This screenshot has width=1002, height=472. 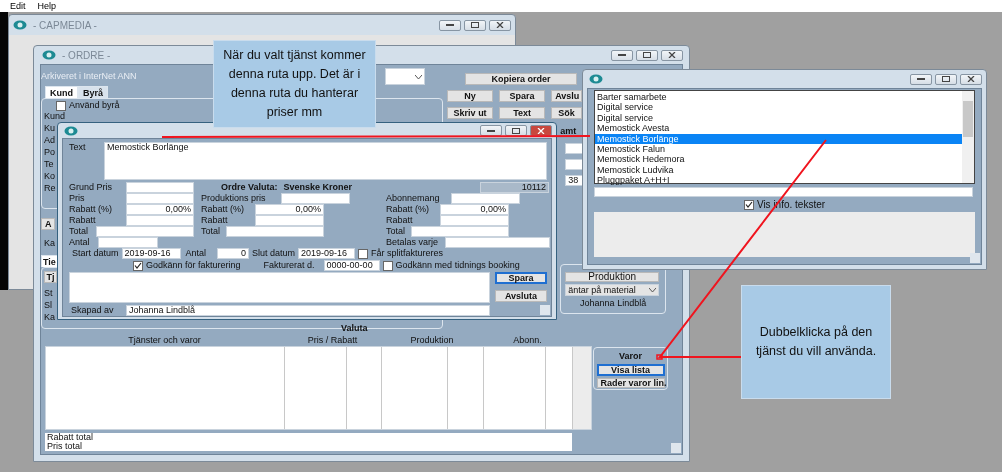 What do you see at coordinates (778, 149) in the screenshot?
I see `list-item: Memostick Falun` at bounding box center [778, 149].